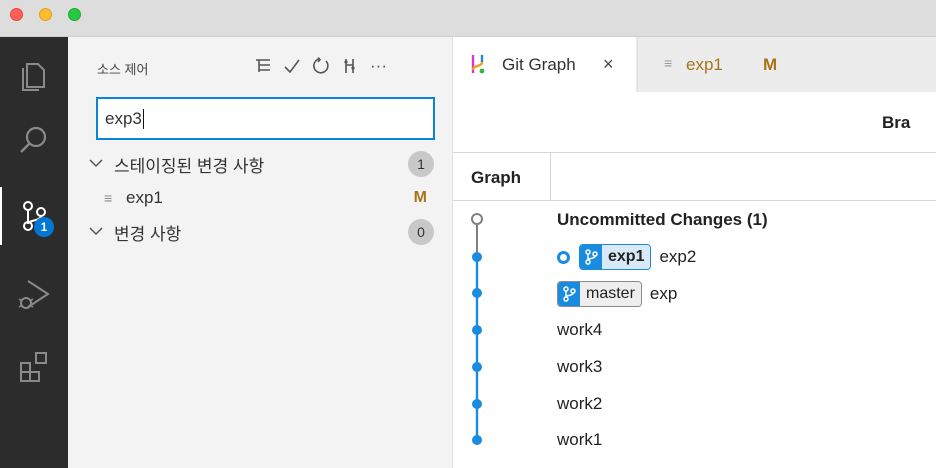 Image resolution: width=936 pixels, height=468 pixels. I want to click on commit-row: work4, so click(579, 330).